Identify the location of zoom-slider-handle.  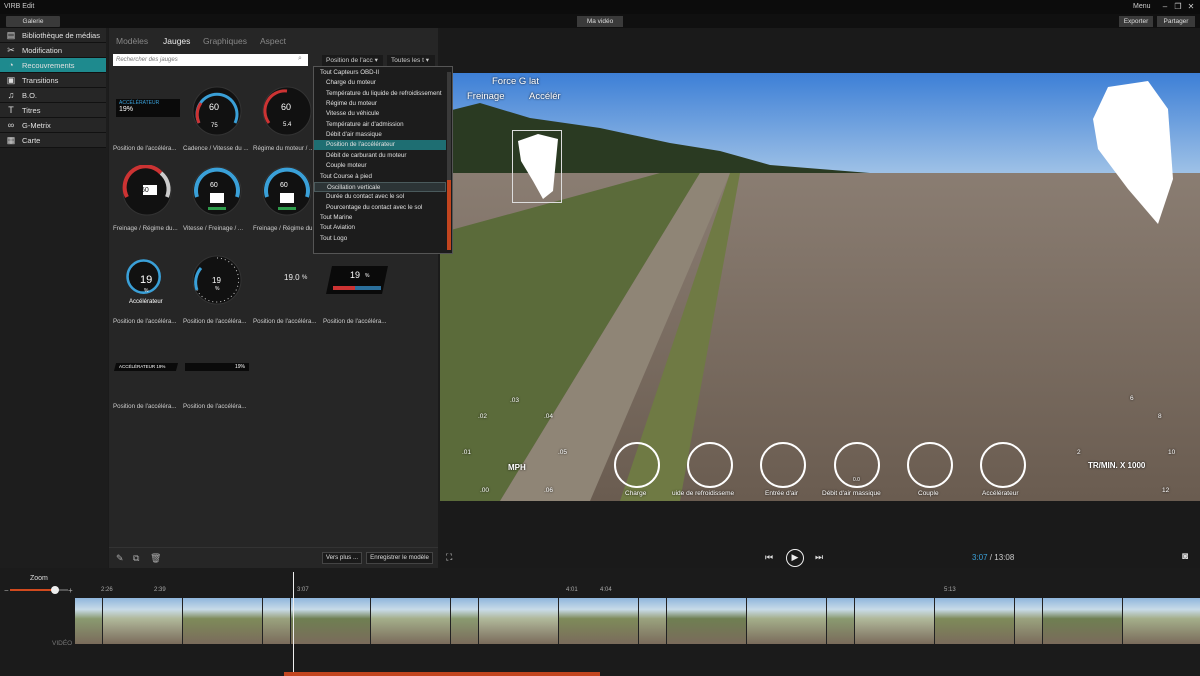
(55, 590).